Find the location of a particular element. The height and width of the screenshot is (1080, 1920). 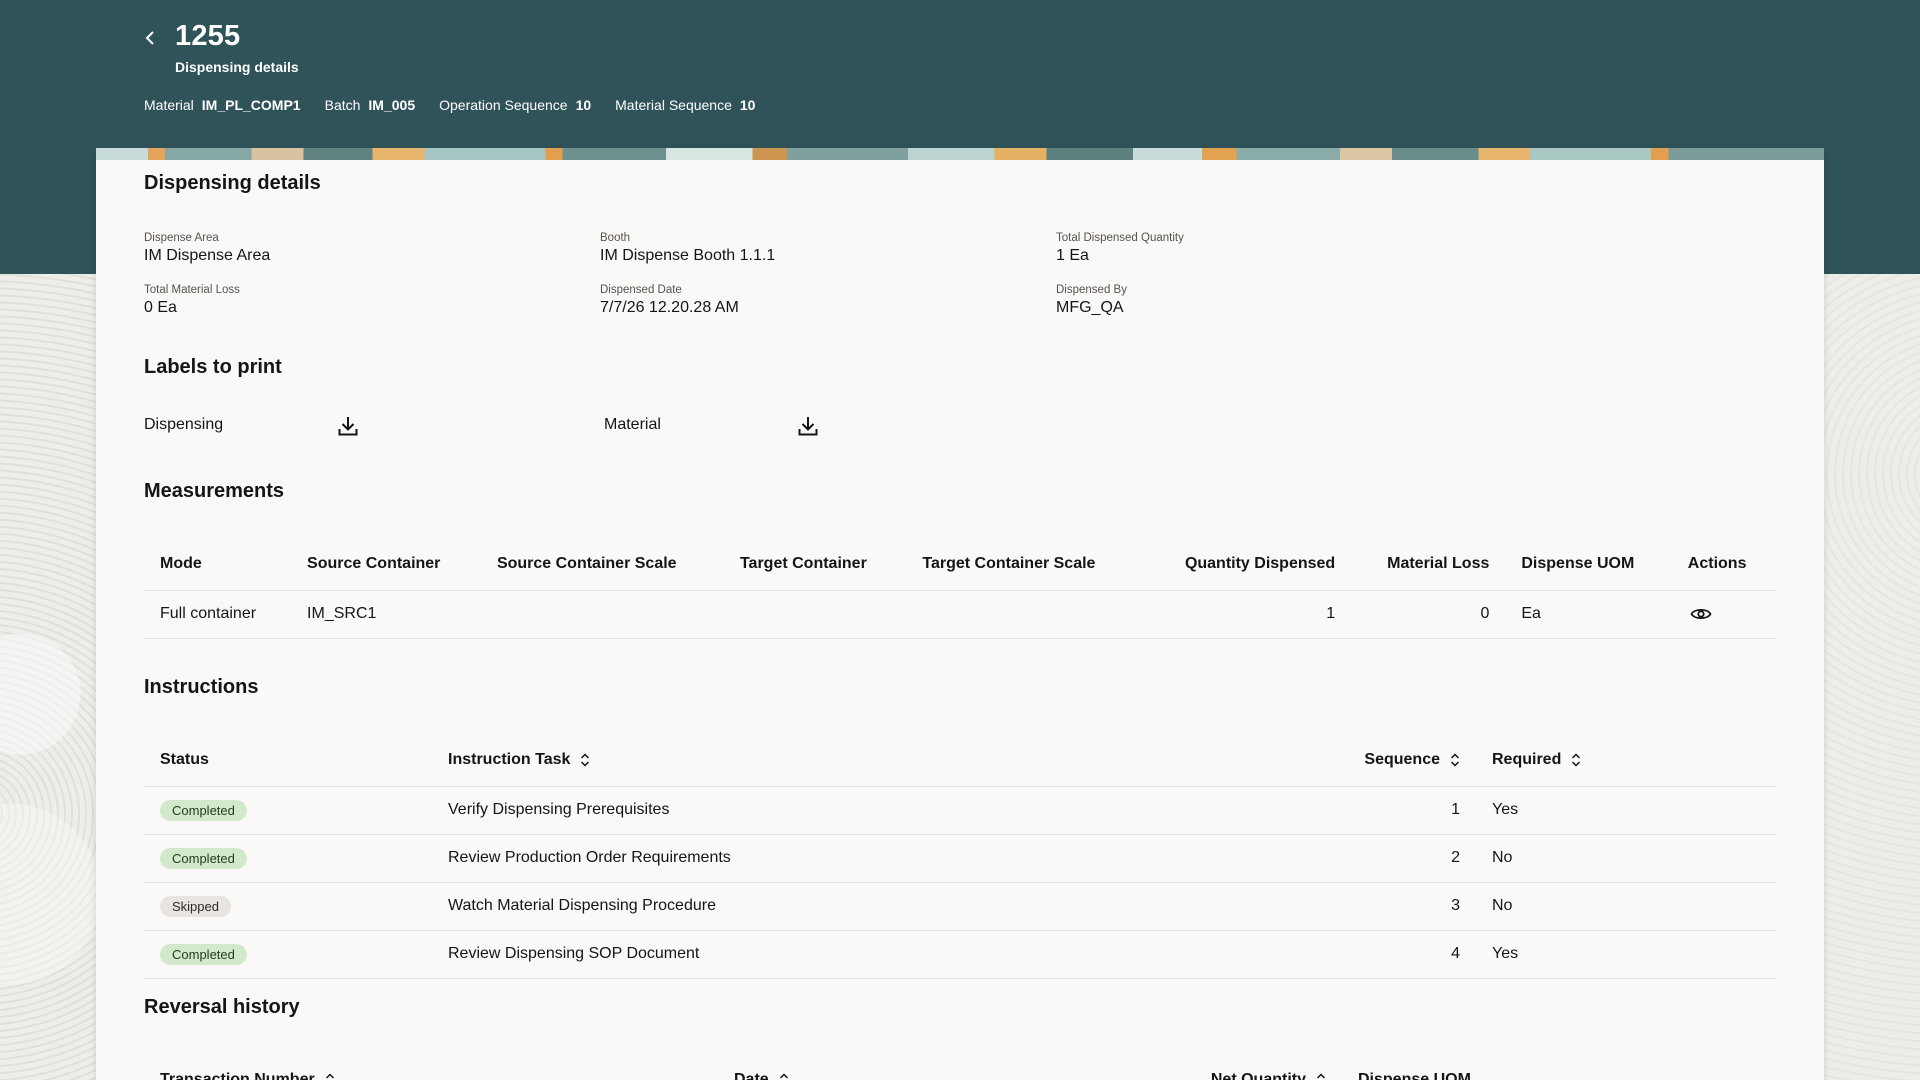

field-dispense-area: Dispense Area IM Dispense Area is located at coordinates (207, 248).